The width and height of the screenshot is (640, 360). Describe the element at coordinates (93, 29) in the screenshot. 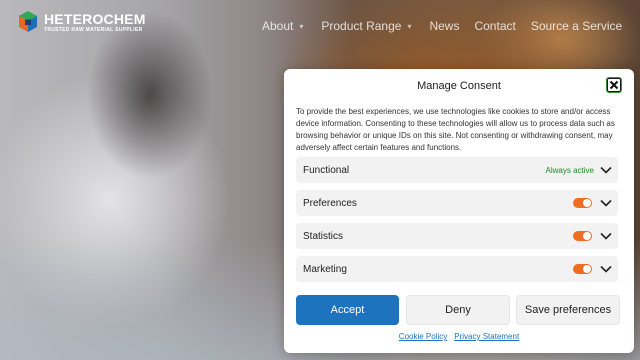

I see `logo-tagline: TRUSTED RAW MATERIAL SUPPLIER` at that location.